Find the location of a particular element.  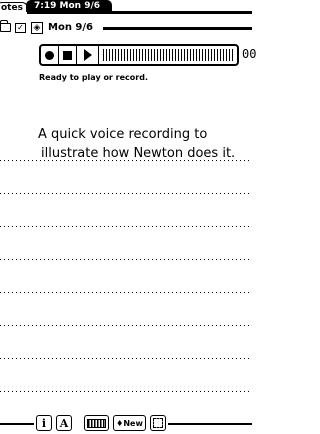

record-button is located at coordinates (50, 55).